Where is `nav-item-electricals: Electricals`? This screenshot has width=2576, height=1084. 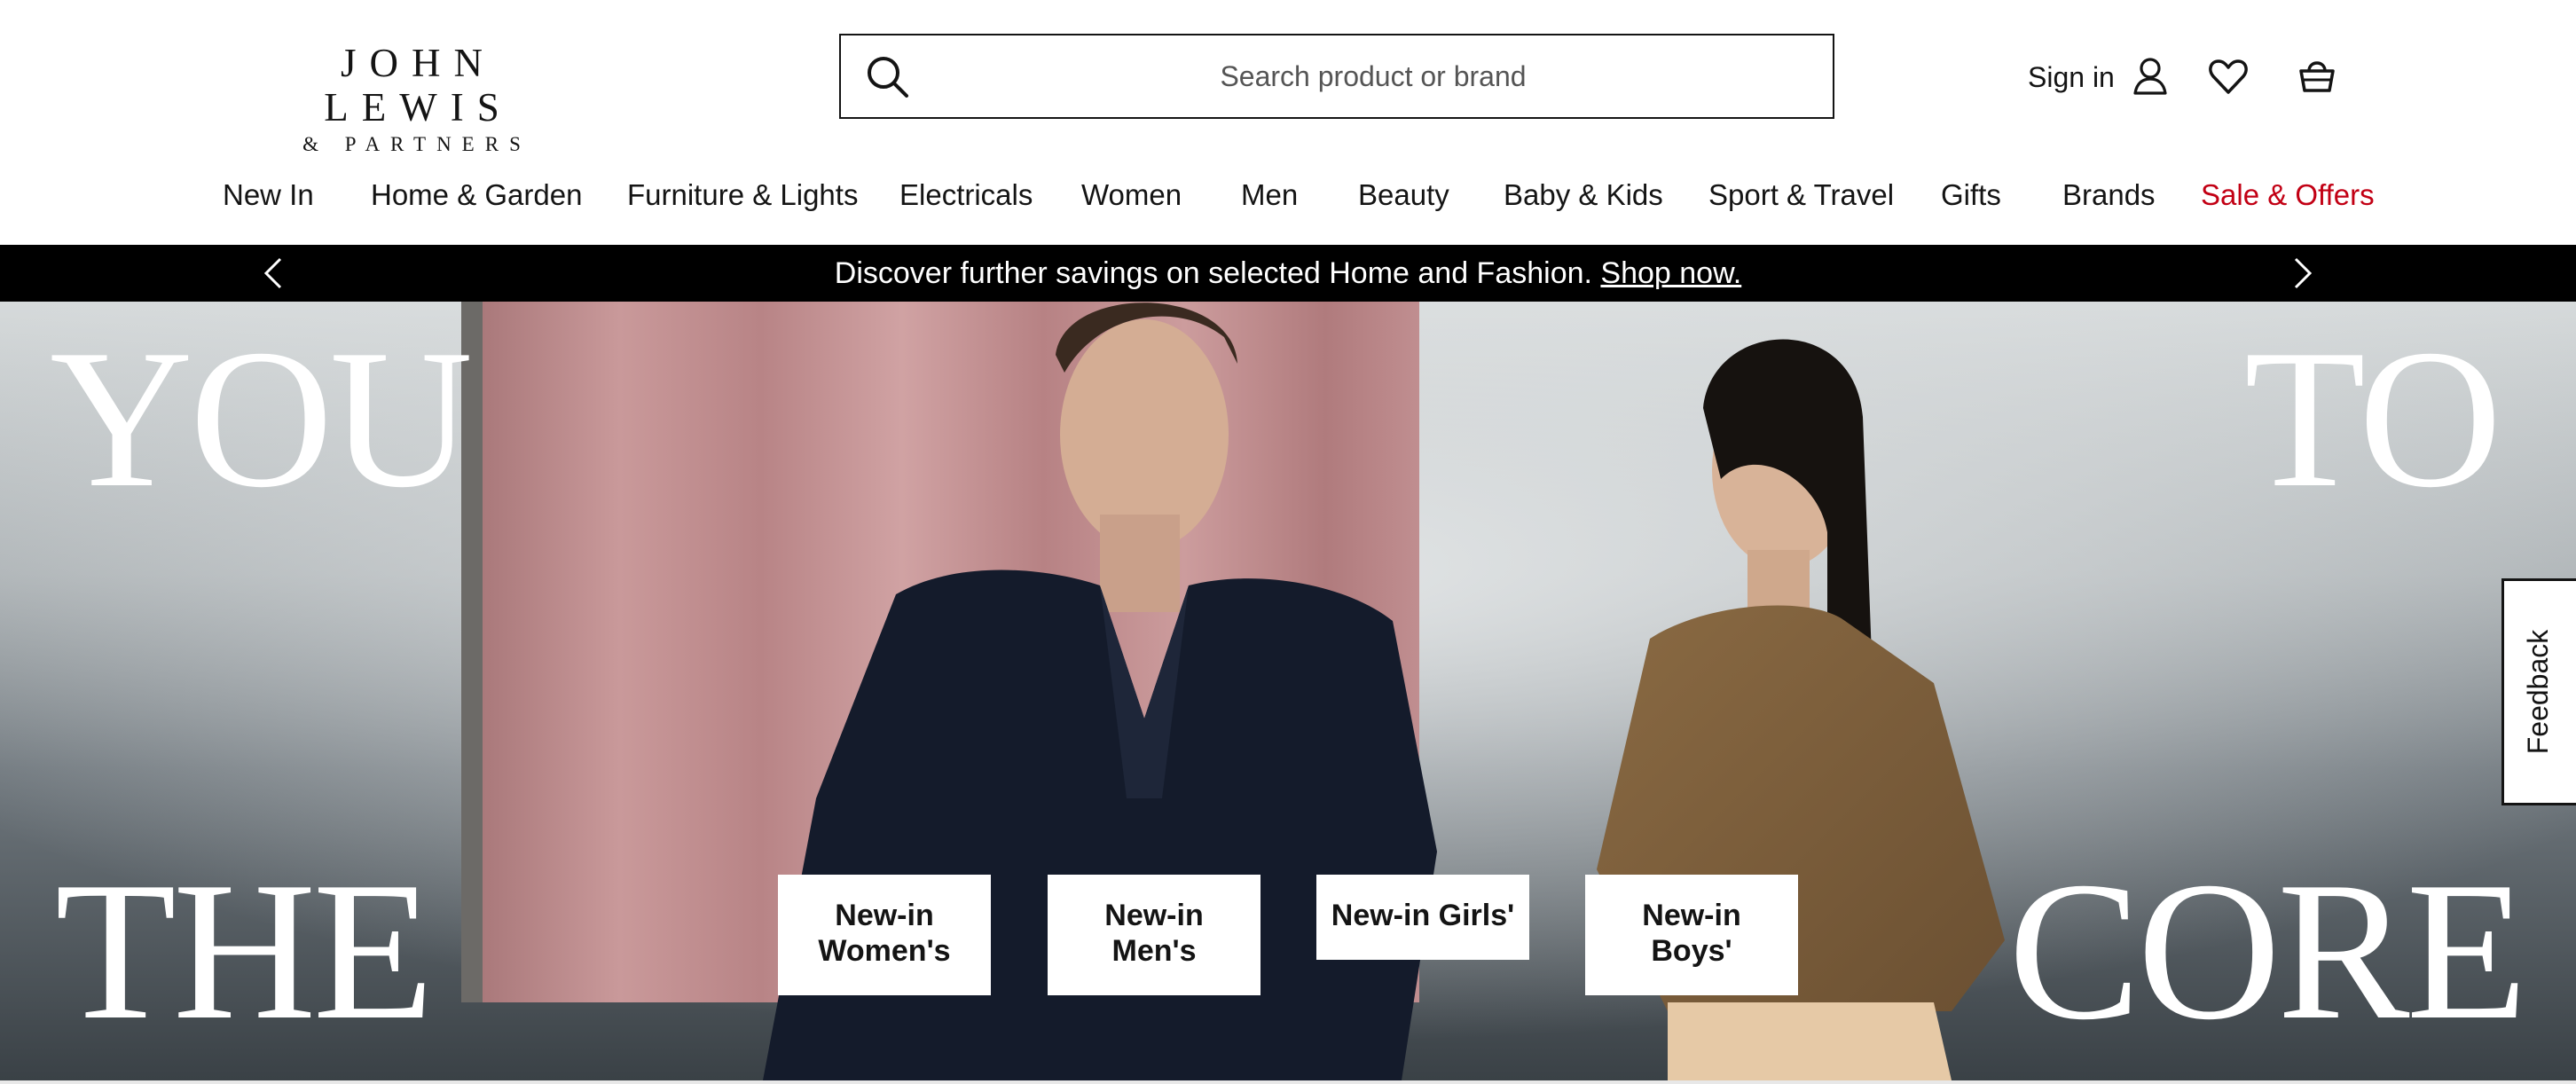 nav-item-electricals: Electricals is located at coordinates (966, 195).